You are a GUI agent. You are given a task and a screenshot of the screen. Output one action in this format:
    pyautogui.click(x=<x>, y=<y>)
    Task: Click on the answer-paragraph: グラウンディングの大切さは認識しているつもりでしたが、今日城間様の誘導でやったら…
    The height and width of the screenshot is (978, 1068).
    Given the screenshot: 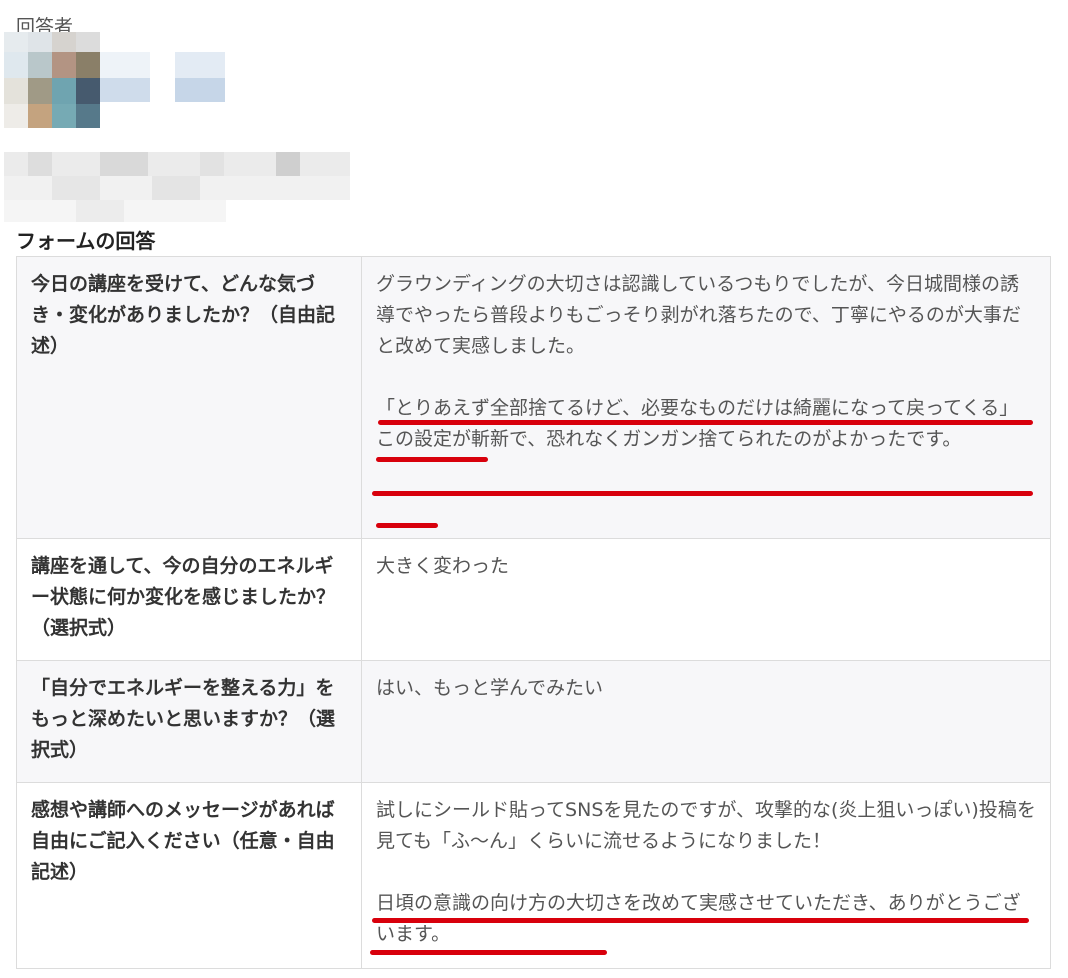 What is the action you would take?
    pyautogui.click(x=698, y=315)
    